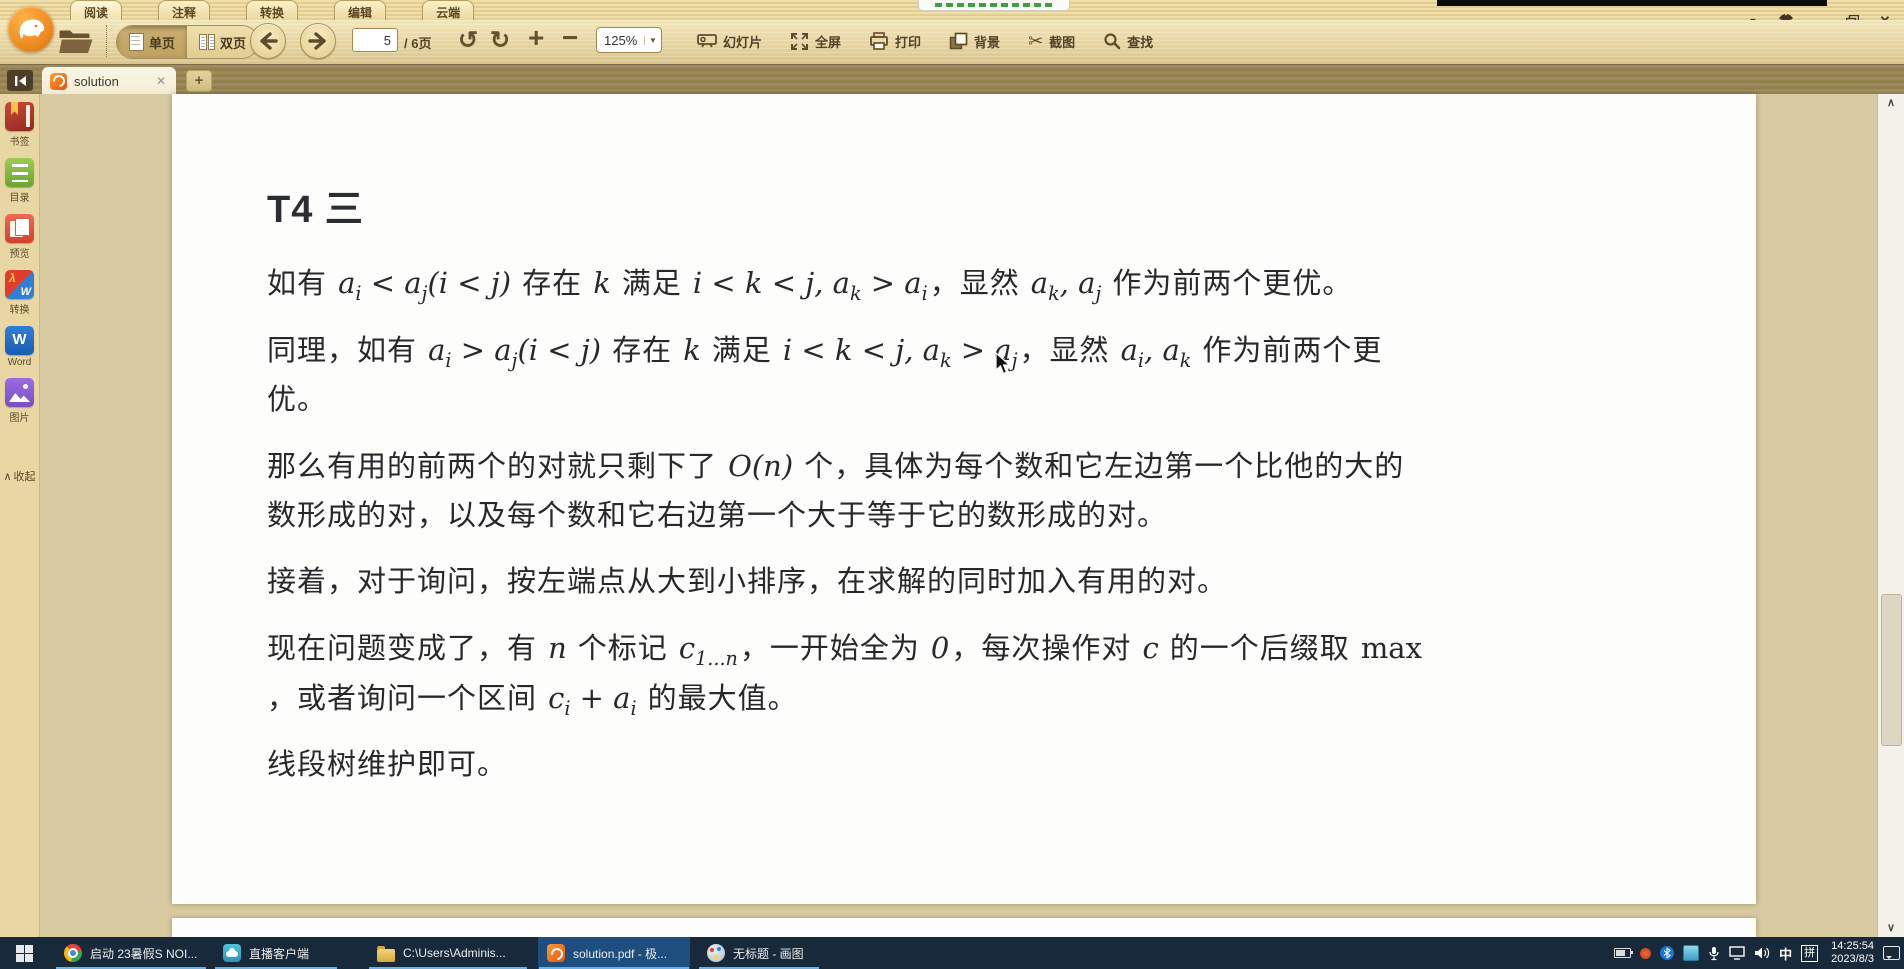 The height and width of the screenshot is (969, 1904). Describe the element at coordinates (31, 29) in the screenshot. I see `app-logo-elephant-icon` at that location.